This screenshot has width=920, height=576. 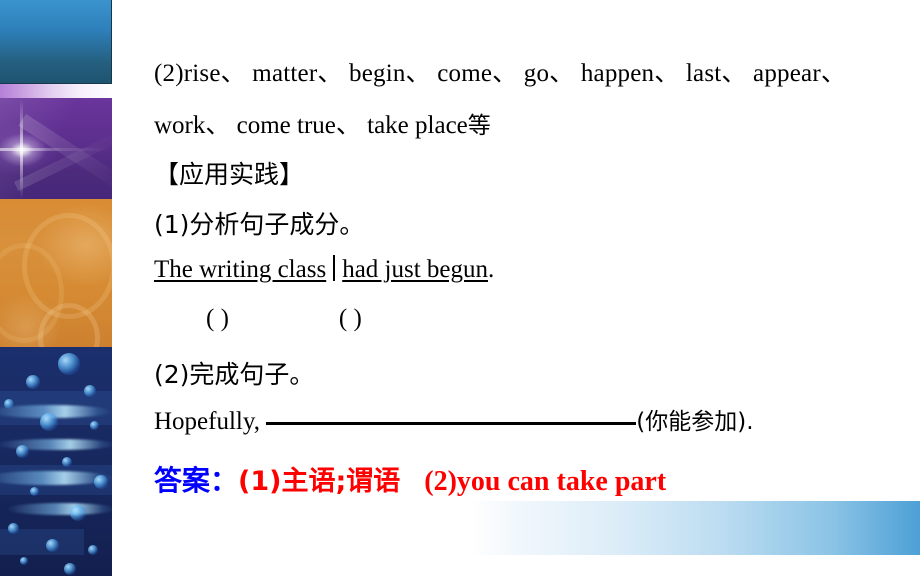 What do you see at coordinates (229, 174) in the screenshot?
I see `section-heading: 【应用实践】` at bounding box center [229, 174].